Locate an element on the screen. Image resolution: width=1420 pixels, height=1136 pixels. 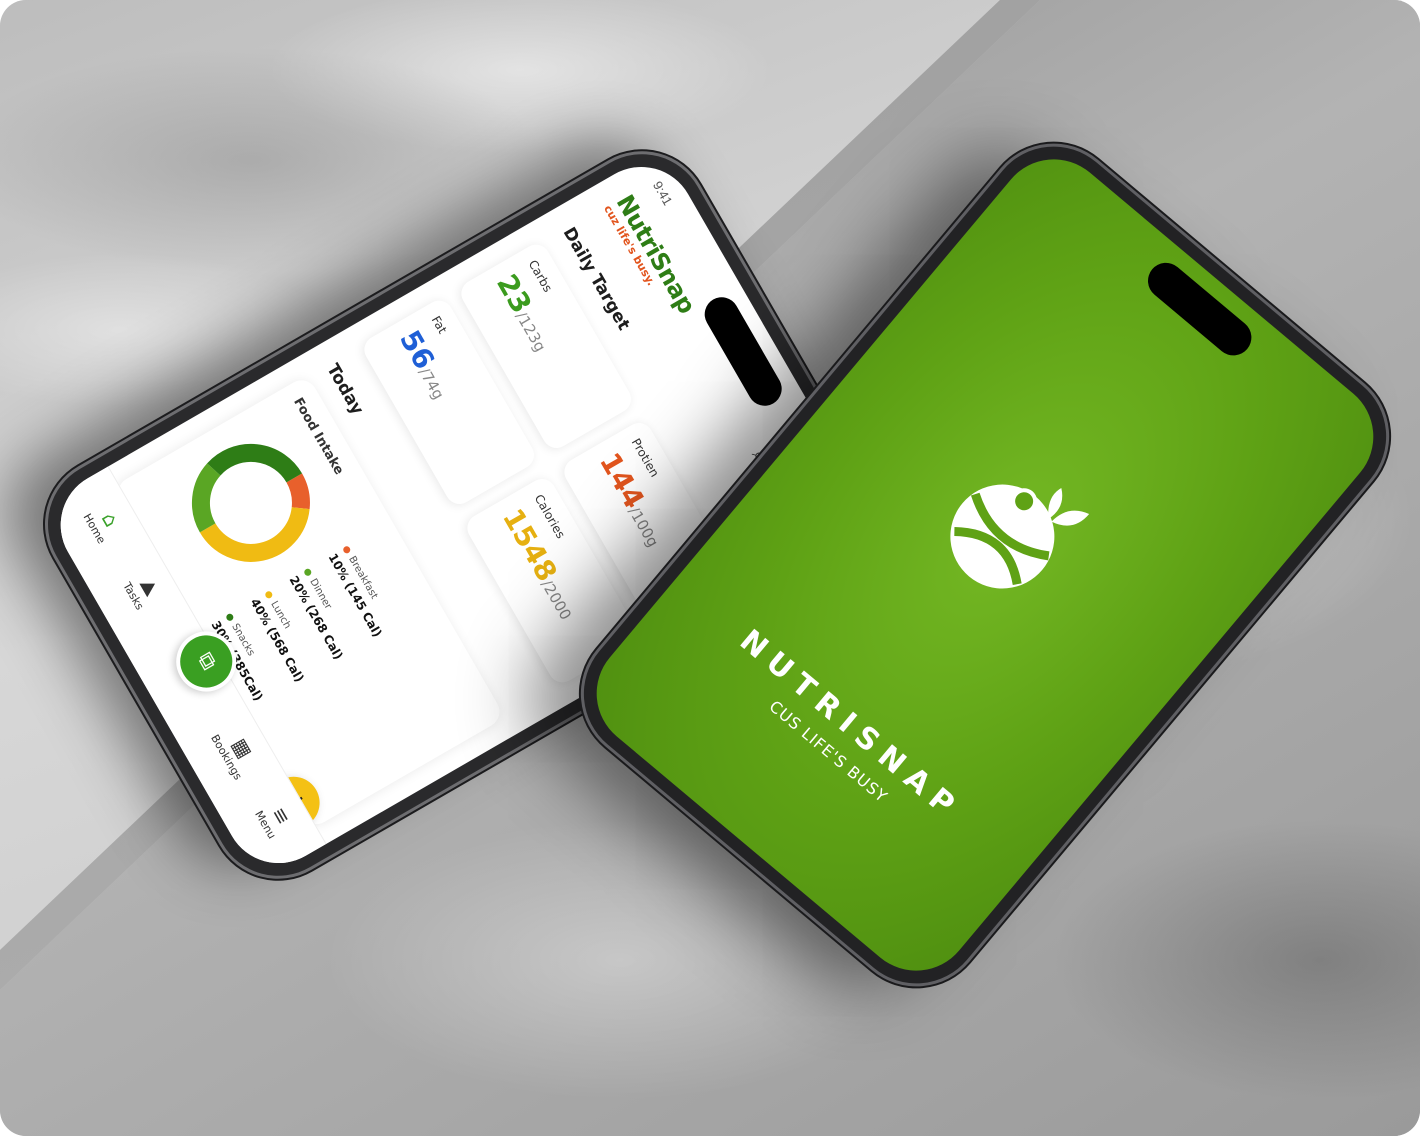
protein-target: /100g is located at coordinates (643, 527).